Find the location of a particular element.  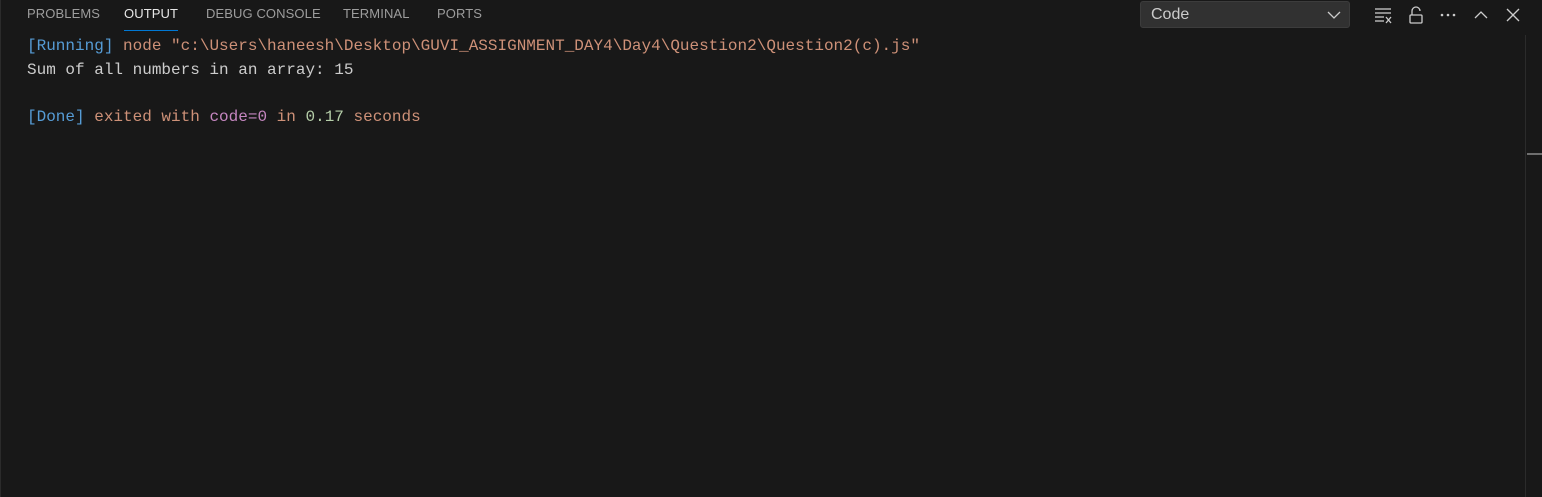

tab-debug-console: DEBUG CONSOLE is located at coordinates (263, 18).